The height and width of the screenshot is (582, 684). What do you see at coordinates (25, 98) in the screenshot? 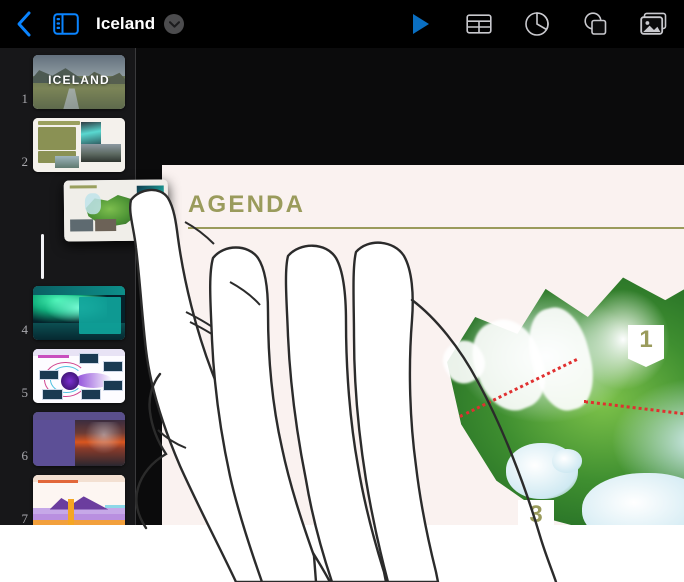
I see `slide-number-1: 1` at bounding box center [25, 98].